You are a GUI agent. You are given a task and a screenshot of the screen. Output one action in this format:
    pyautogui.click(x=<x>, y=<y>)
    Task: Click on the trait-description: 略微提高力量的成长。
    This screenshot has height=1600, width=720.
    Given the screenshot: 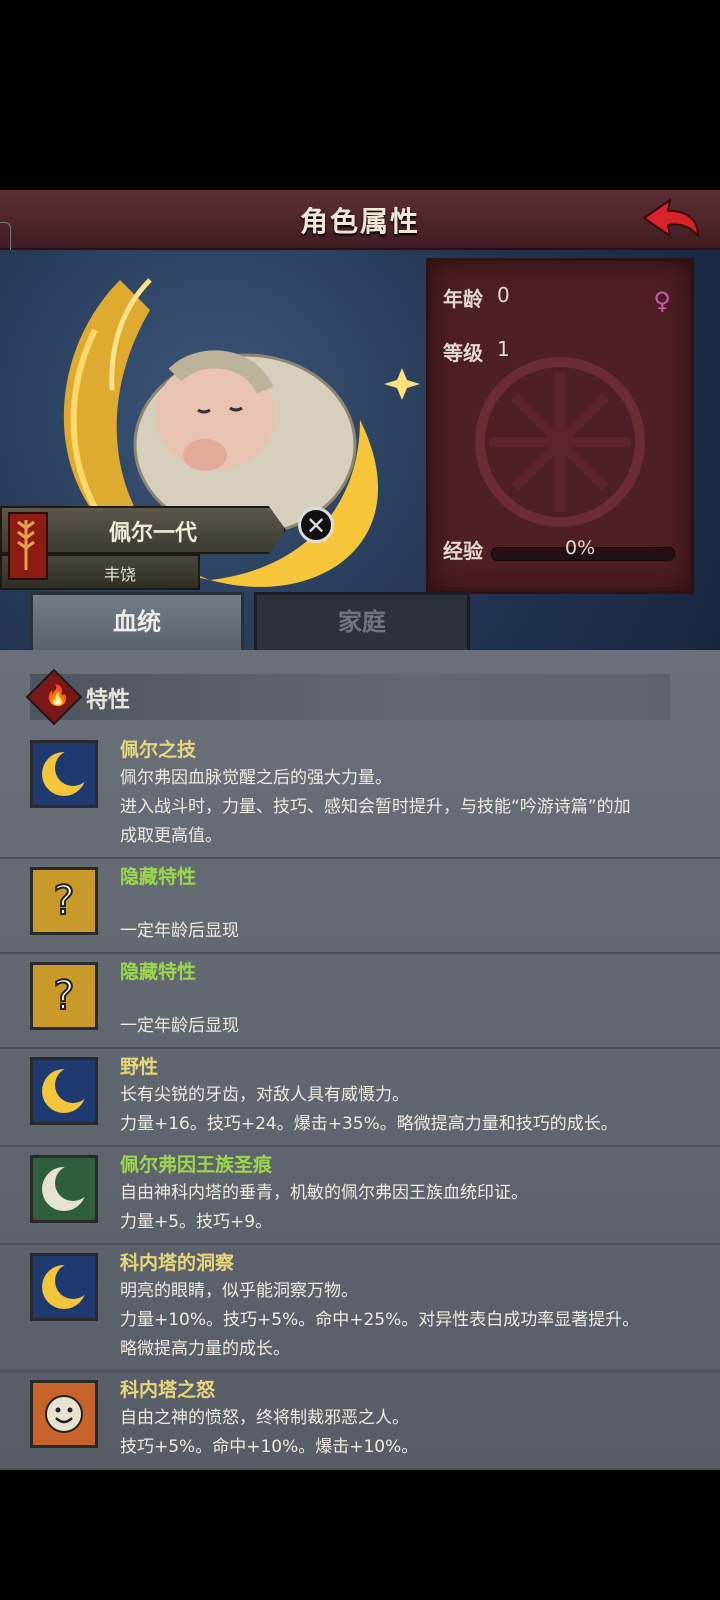 What is the action you would take?
    pyautogui.click(x=205, y=1349)
    